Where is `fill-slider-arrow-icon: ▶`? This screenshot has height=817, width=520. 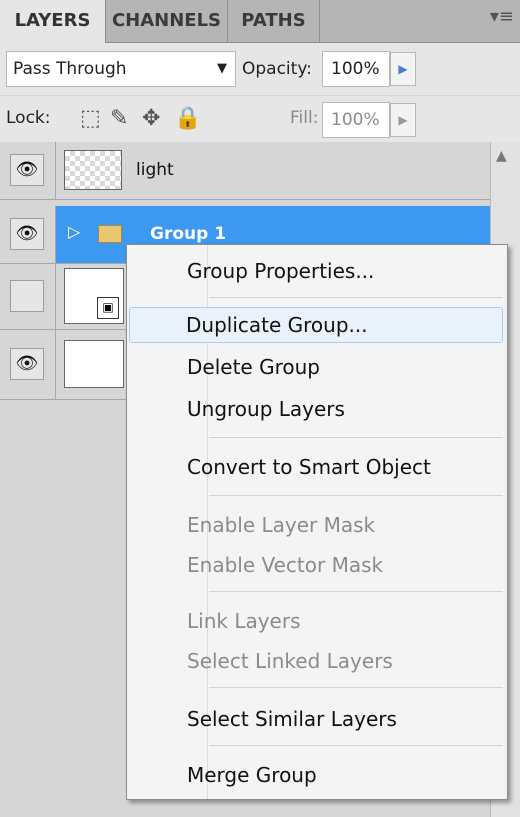
fill-slider-arrow-icon: ▶ is located at coordinates (403, 120).